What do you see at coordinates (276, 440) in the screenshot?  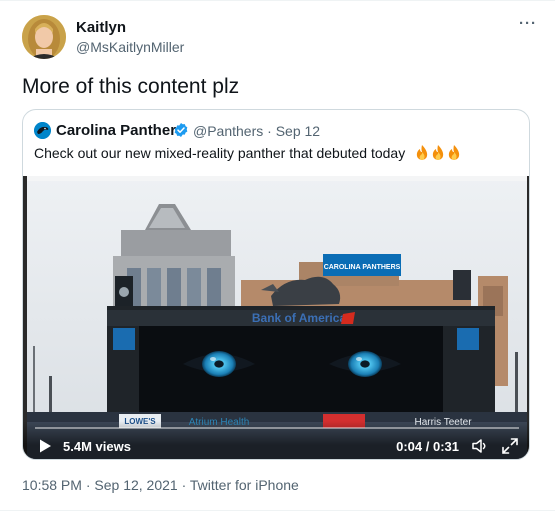 I see `video-controls: 5.4M views 0:04 / 0:31` at bounding box center [276, 440].